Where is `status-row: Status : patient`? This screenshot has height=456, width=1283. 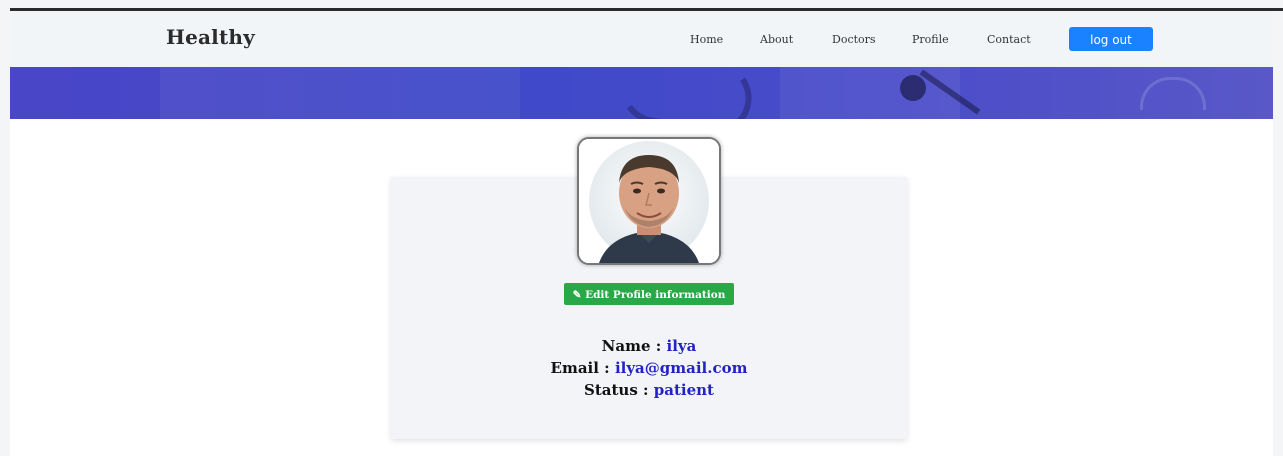 status-row: Status : patient is located at coordinates (649, 390).